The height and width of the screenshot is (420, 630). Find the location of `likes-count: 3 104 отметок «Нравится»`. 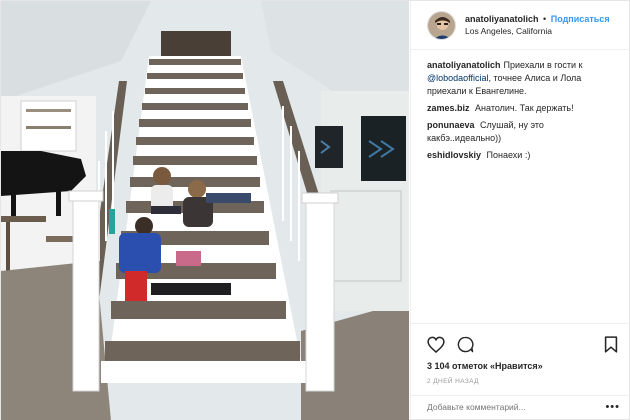

likes-count: 3 104 отметок «Нравится» is located at coordinates (522, 366).